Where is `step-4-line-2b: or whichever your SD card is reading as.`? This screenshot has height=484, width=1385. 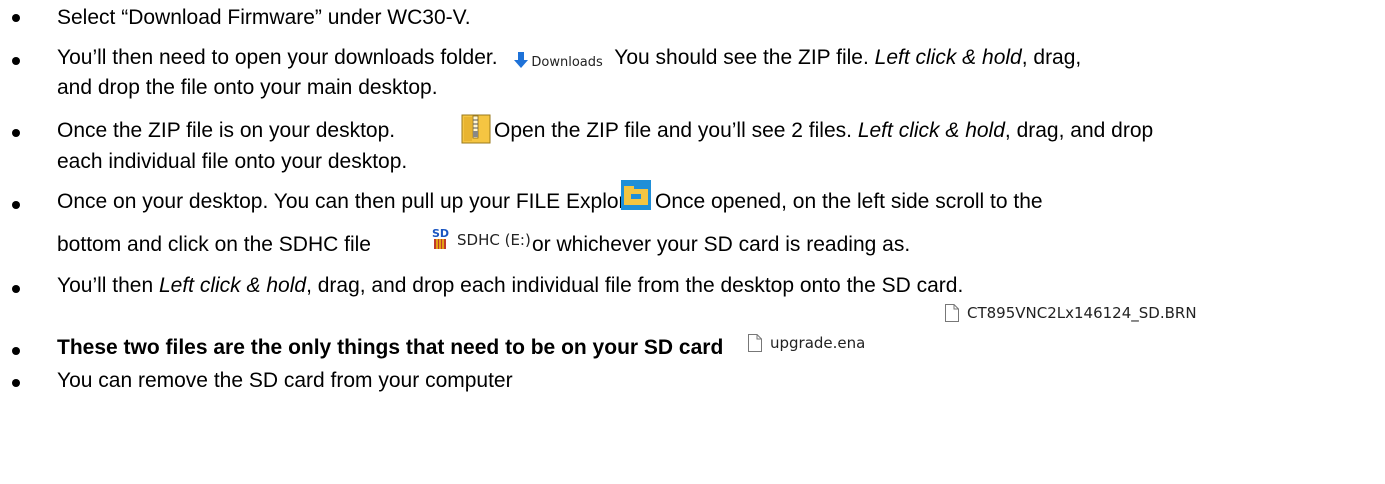 step-4-line-2b: or whichever your SD card is reading as. is located at coordinates (721, 245).